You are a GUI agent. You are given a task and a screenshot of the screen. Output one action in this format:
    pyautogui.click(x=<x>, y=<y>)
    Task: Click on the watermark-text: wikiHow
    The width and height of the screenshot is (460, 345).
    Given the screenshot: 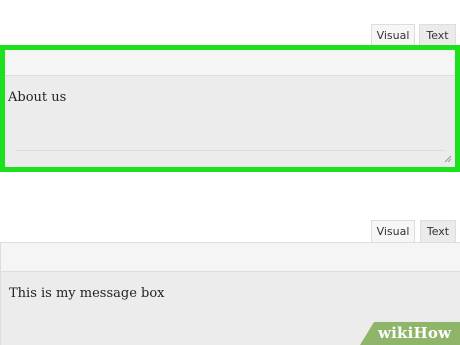 What is the action you would take?
    pyautogui.click(x=415, y=333)
    